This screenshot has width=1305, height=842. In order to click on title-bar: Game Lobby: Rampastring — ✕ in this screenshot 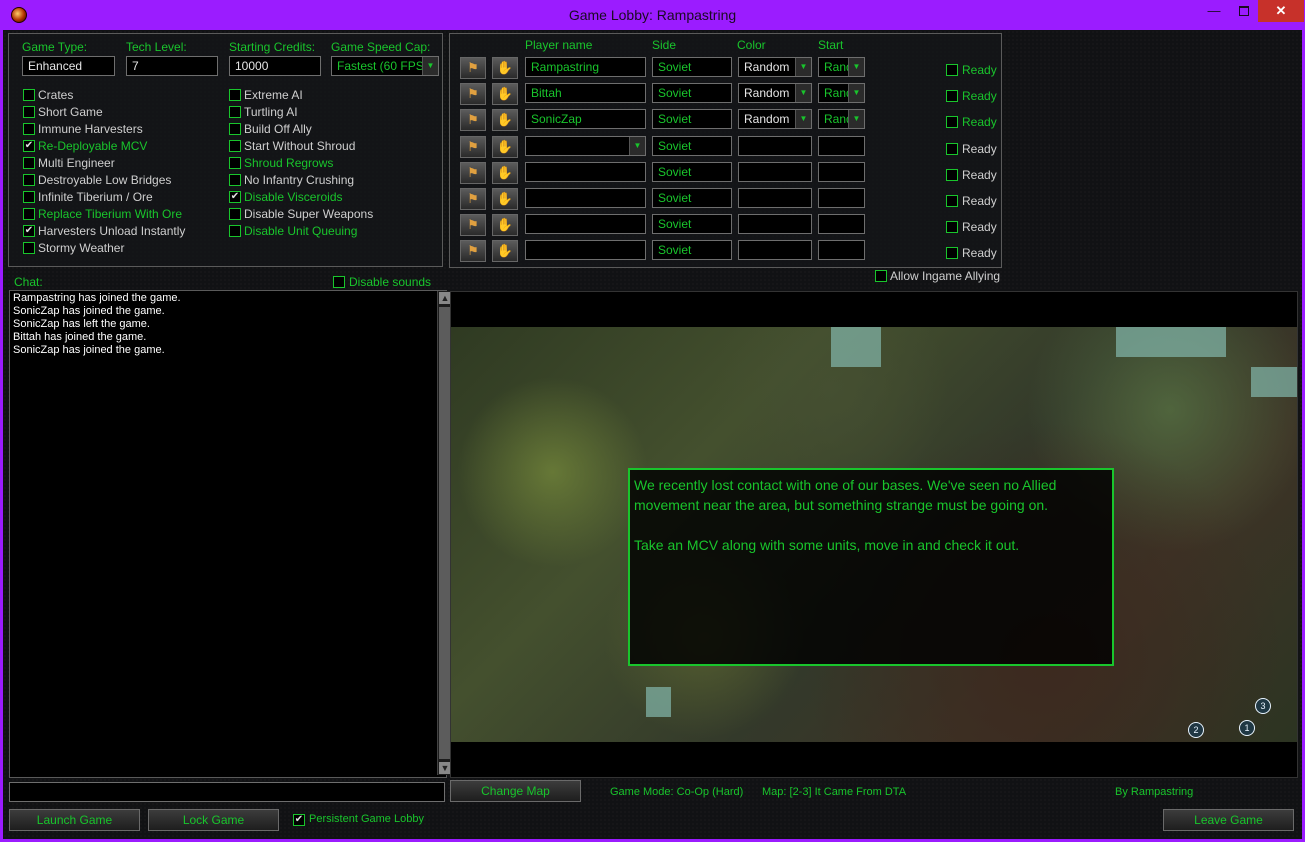, I will do `click(652, 15)`.